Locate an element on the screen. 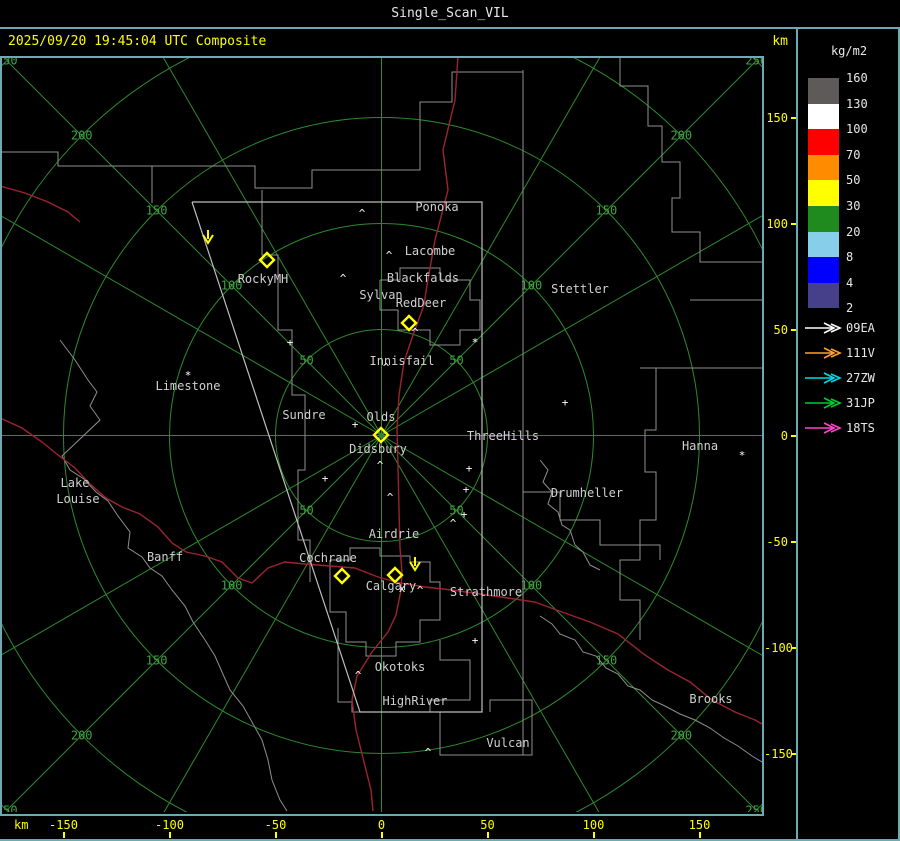  storm-motion-arrow is located at coordinates (415, 564).